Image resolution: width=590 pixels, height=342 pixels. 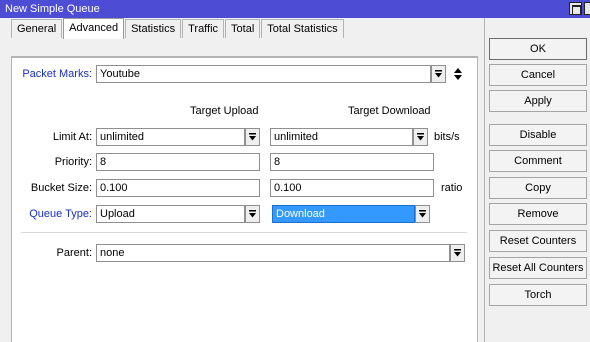 What do you see at coordinates (538, 135) in the screenshot?
I see `disable-button: Disable` at bounding box center [538, 135].